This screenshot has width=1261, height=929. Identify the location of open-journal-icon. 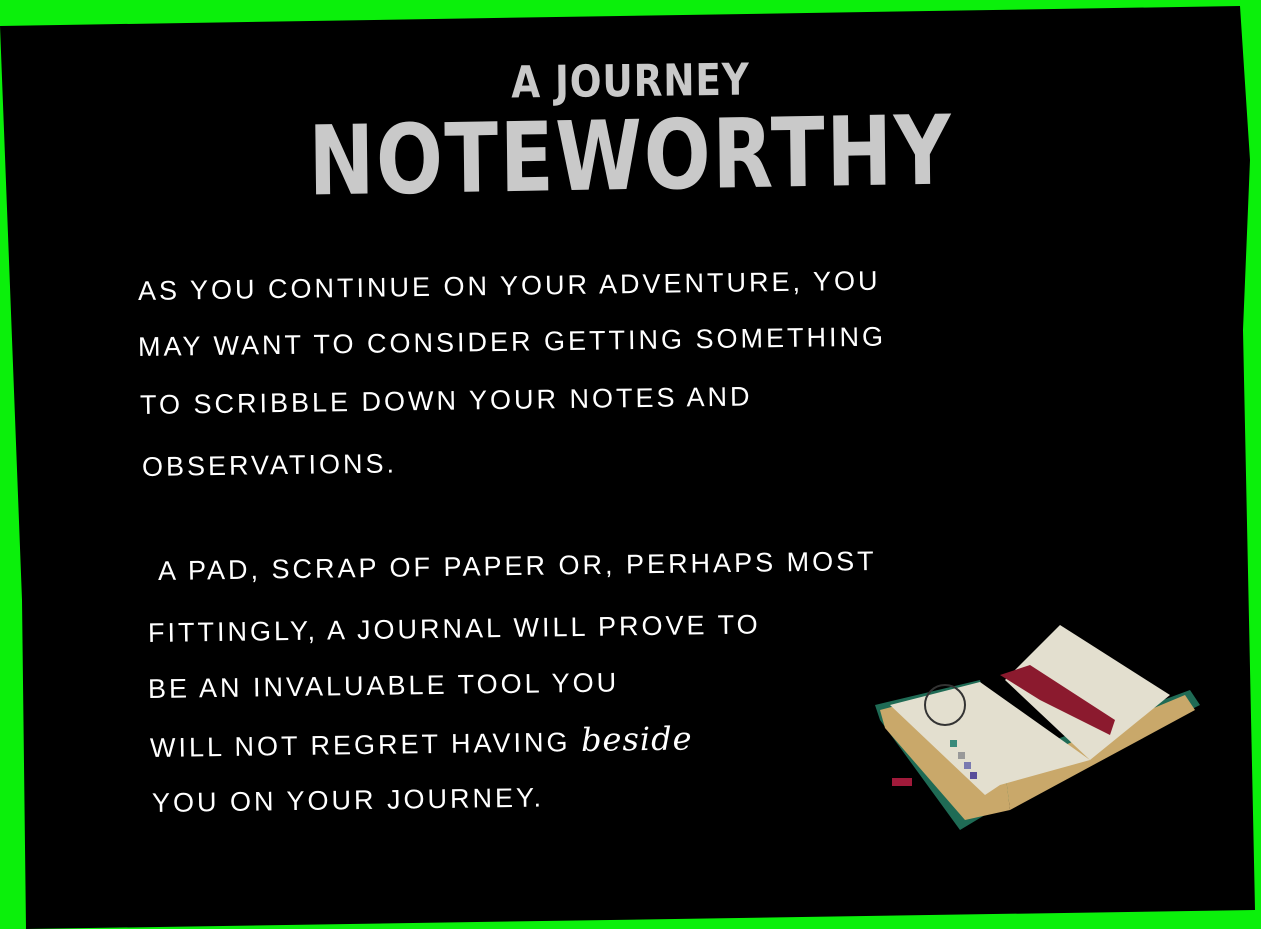
(1037, 727).